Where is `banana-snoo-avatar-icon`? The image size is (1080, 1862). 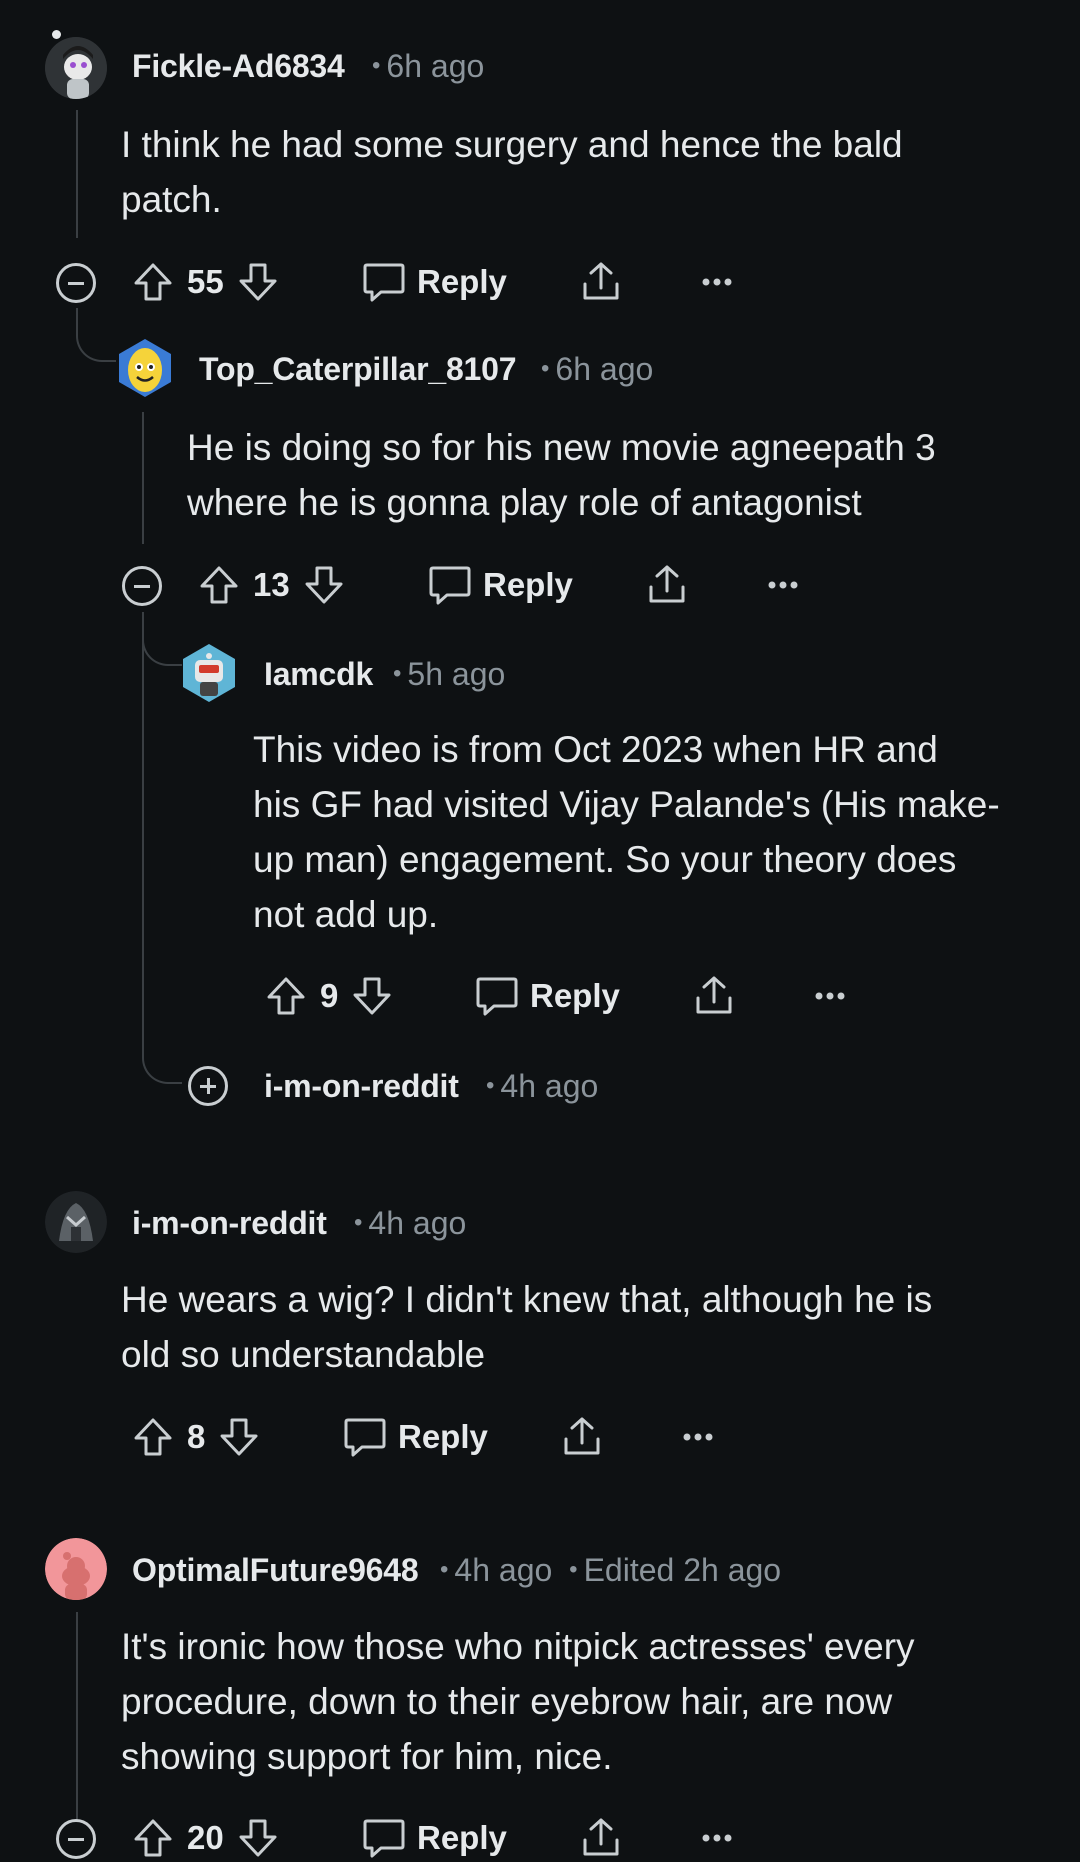
banana-snoo-avatar-icon is located at coordinates (145, 368).